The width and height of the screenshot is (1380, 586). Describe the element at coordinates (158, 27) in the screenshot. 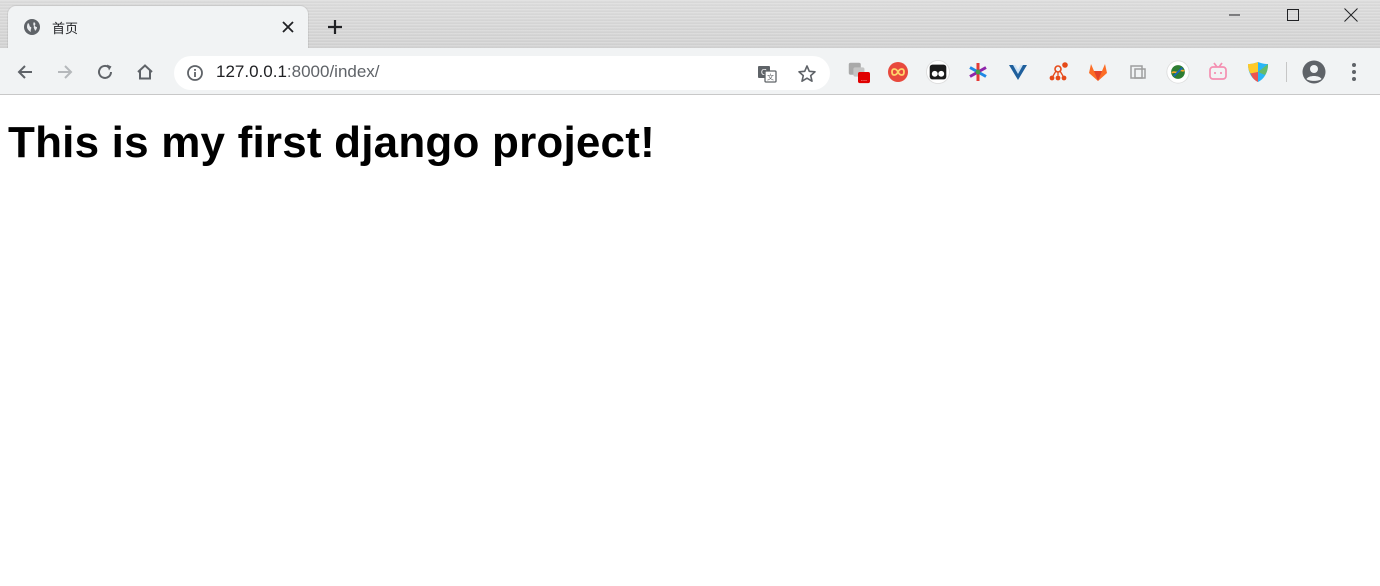

I see `browser-tab: 首页` at that location.